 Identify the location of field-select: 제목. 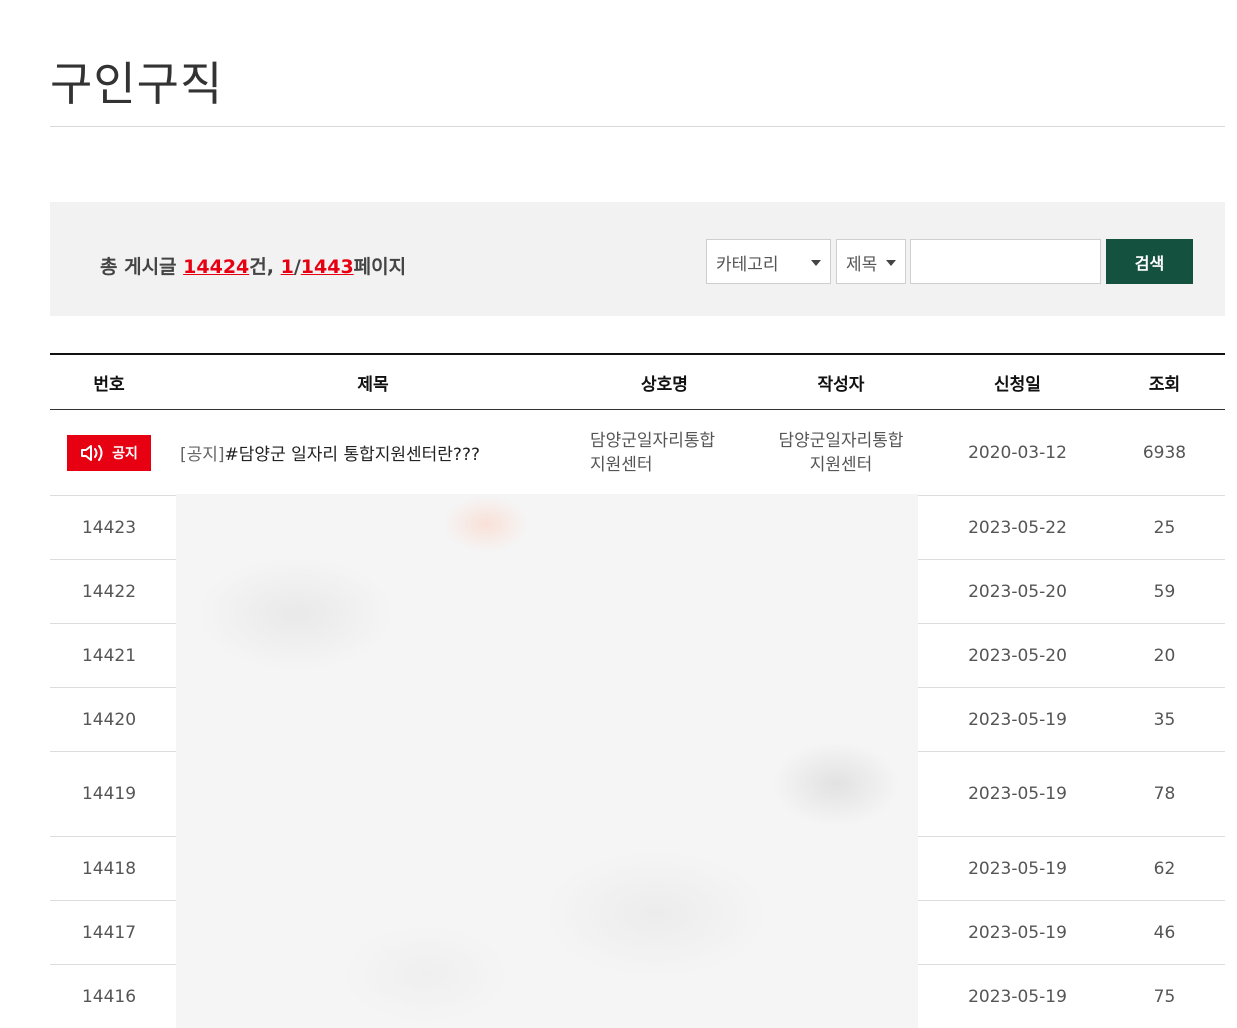
(871, 261).